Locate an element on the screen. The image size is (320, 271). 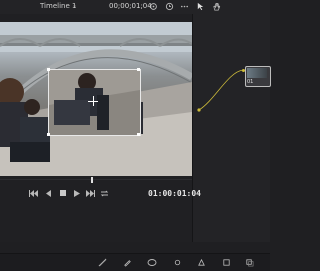
pen-tool-icon is located at coordinates (127, 262).